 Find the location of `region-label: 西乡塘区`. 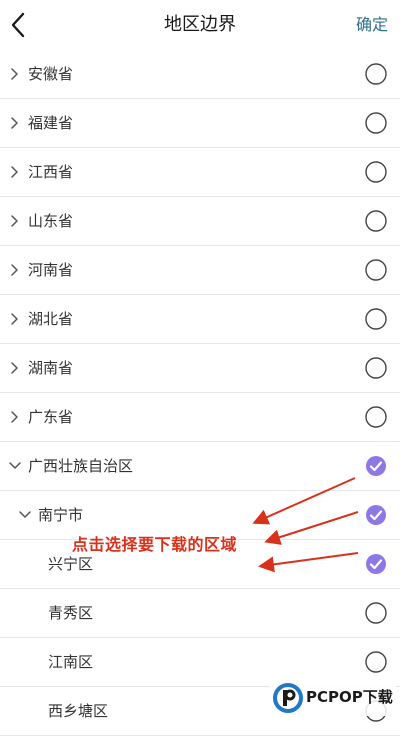

region-label: 西乡塘区 is located at coordinates (78, 711).